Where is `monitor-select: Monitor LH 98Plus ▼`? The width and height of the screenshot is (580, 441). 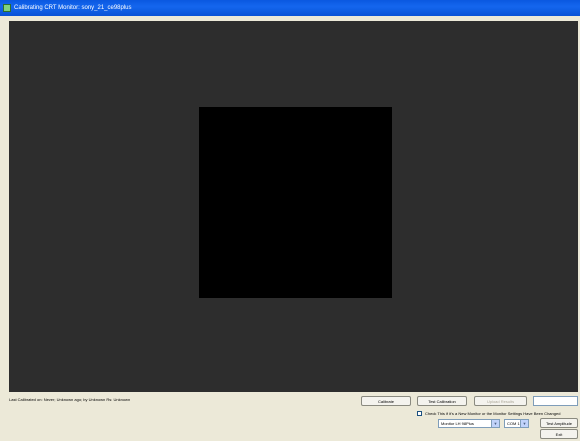
monitor-select: Monitor LH 98Plus ▼ is located at coordinates (469, 423).